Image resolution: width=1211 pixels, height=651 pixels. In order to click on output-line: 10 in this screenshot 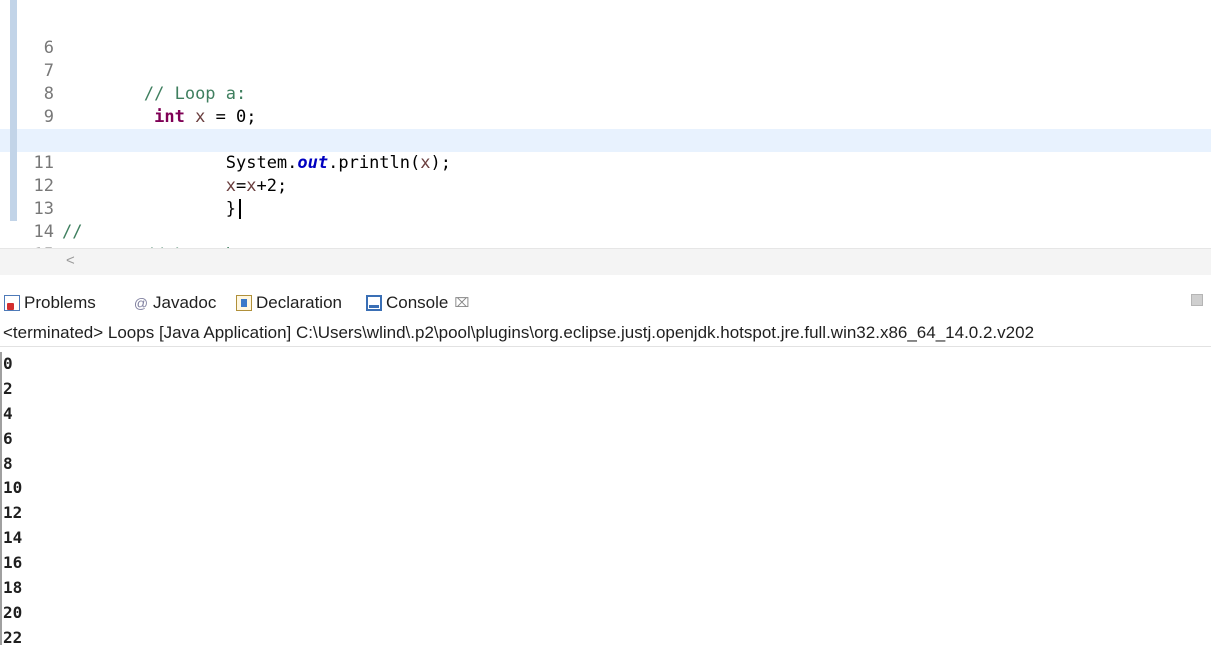, I will do `click(13, 488)`.